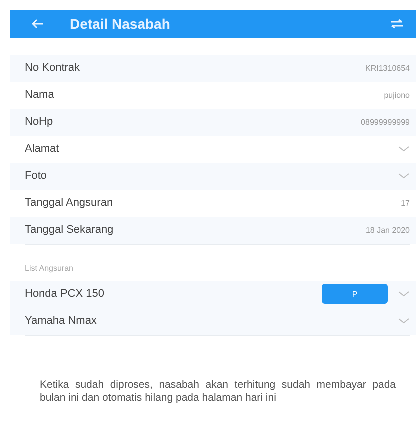 This screenshot has height=448, width=416. What do you see at coordinates (40, 95) in the screenshot?
I see `field-label: Nama` at bounding box center [40, 95].